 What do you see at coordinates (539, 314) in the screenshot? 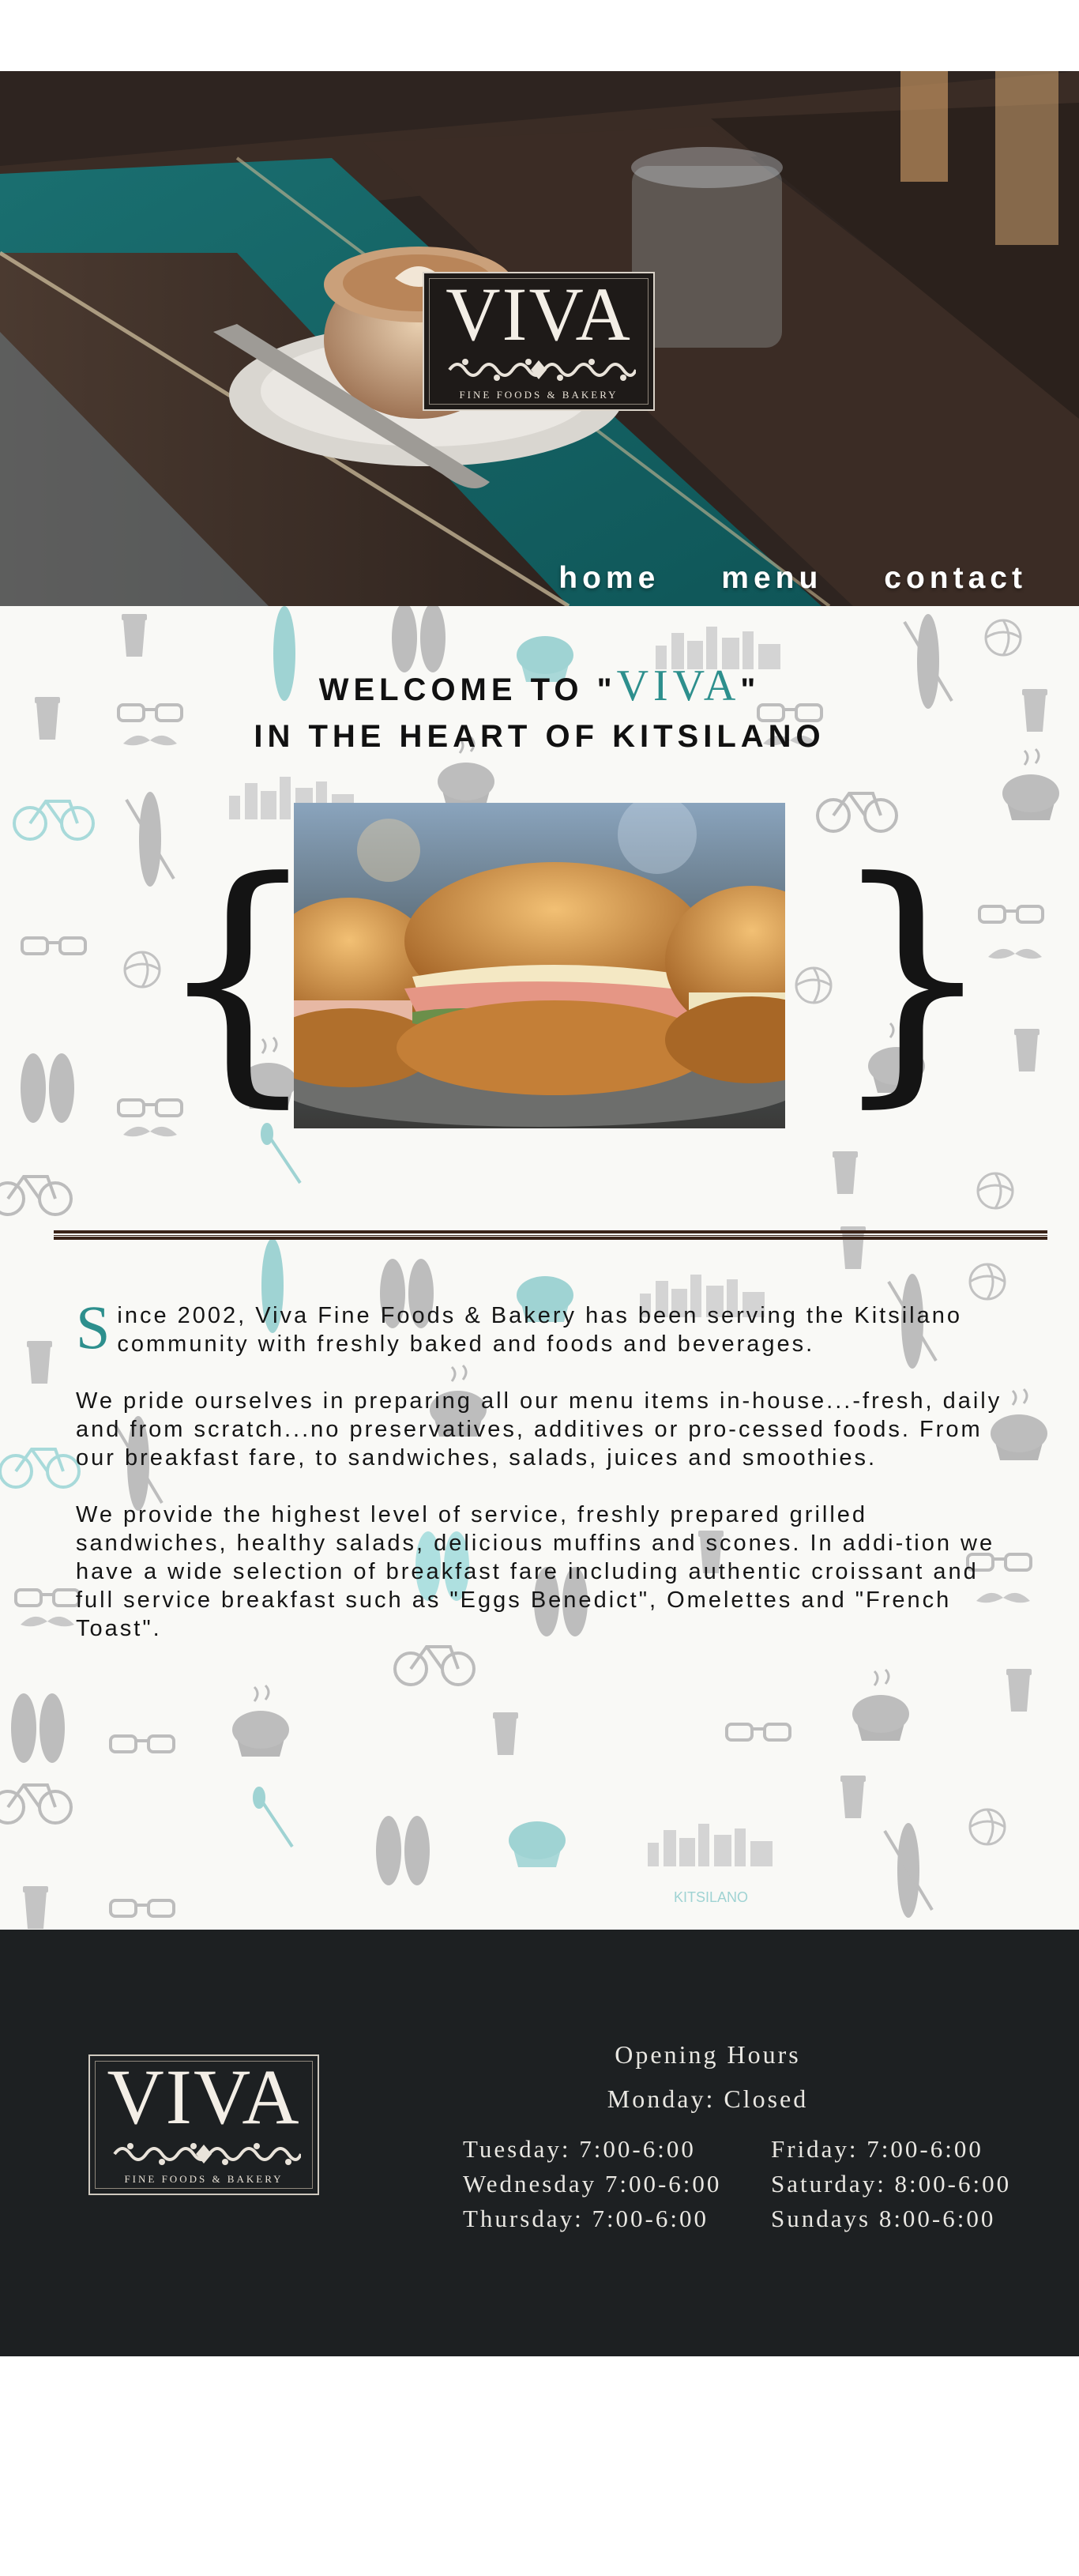
I see `logo-wordmark: VIVA` at bounding box center [539, 314].